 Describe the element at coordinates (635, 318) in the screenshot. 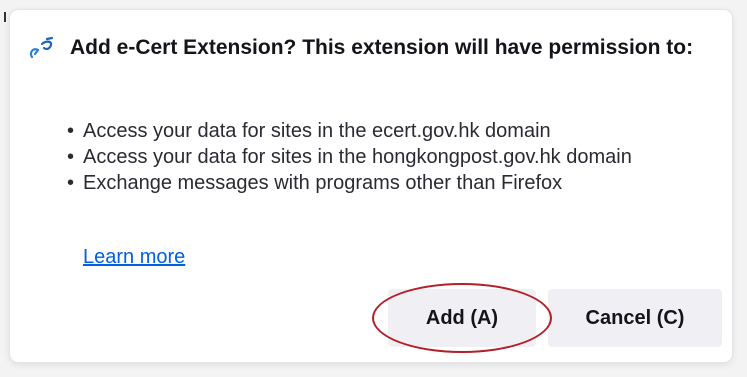

I see `cancel-button: Cancel (C)` at that location.